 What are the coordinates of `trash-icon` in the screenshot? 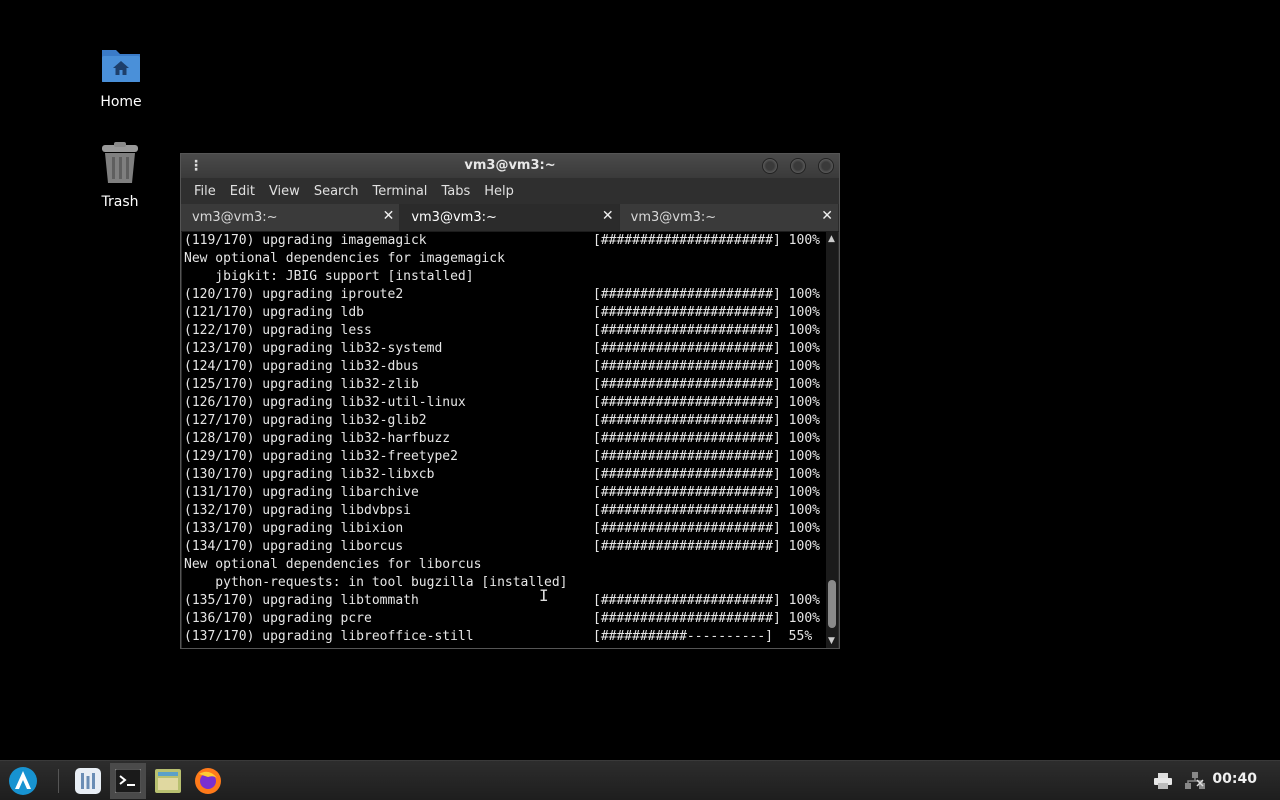 It's located at (120, 165).